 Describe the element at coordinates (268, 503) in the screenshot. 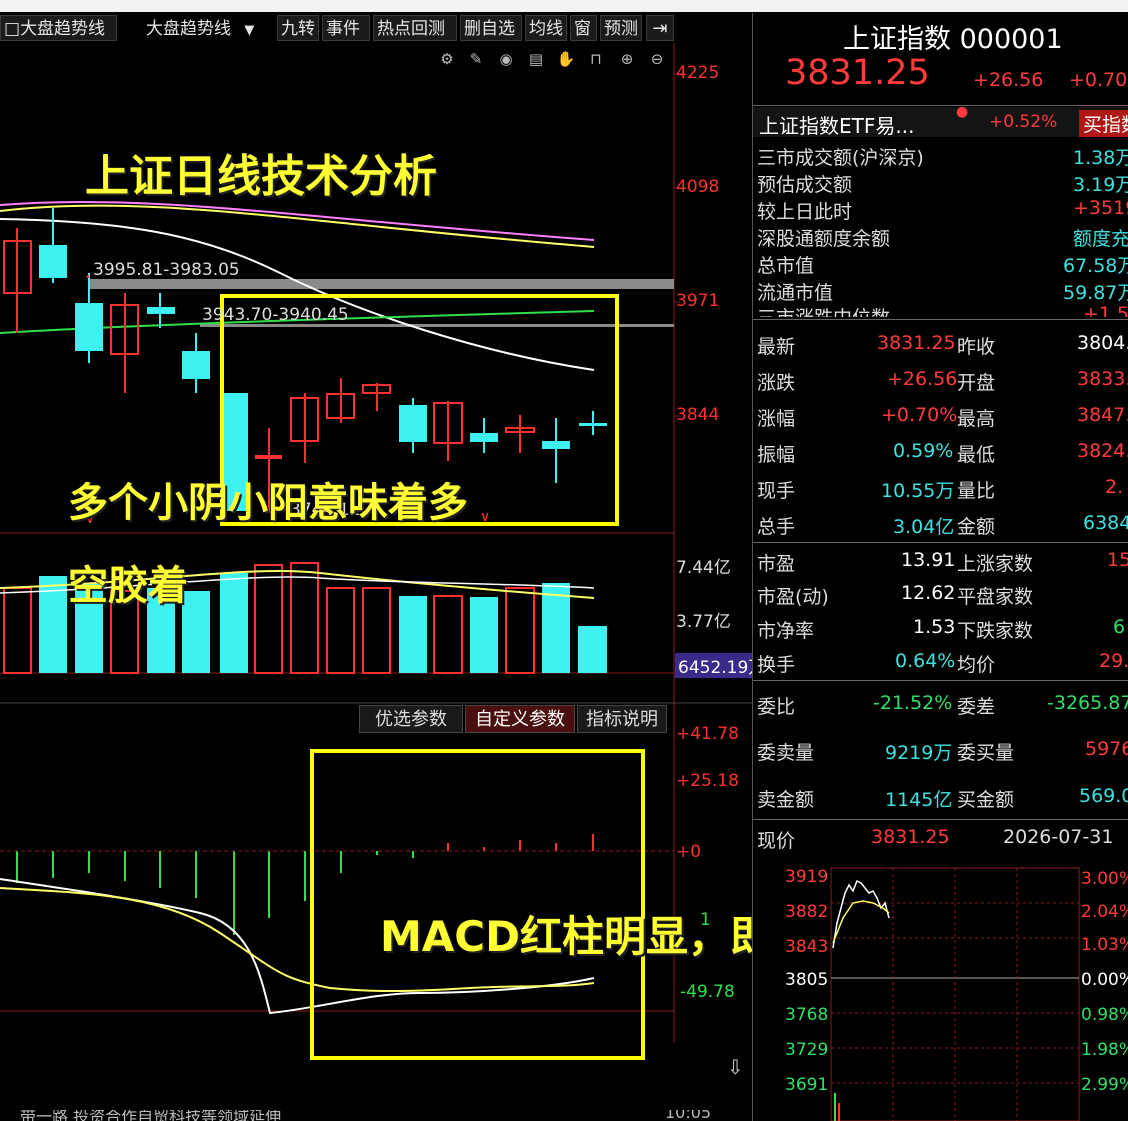

I see `annotation-note1-line1: 多个小阴小阳意味着多` at that location.